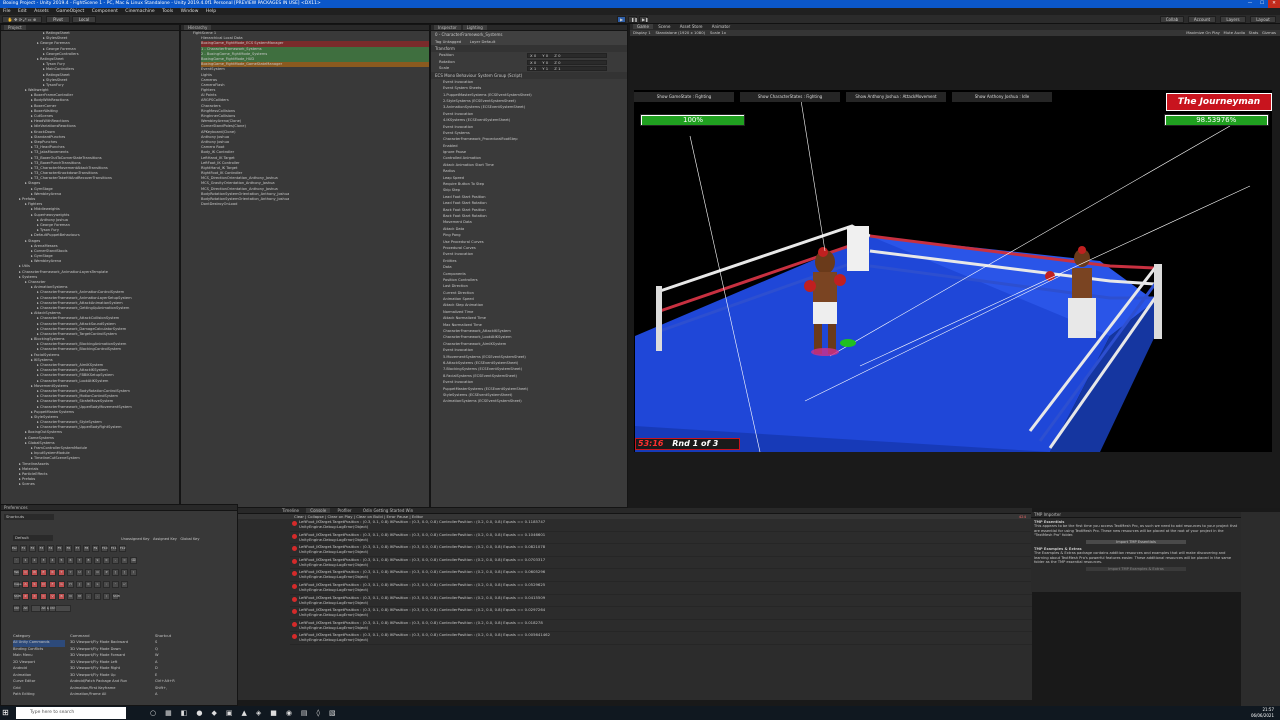 The image size is (1280, 720). Describe the element at coordinates (723, 32) in the screenshot. I see `scale-value: 1x` at that location.